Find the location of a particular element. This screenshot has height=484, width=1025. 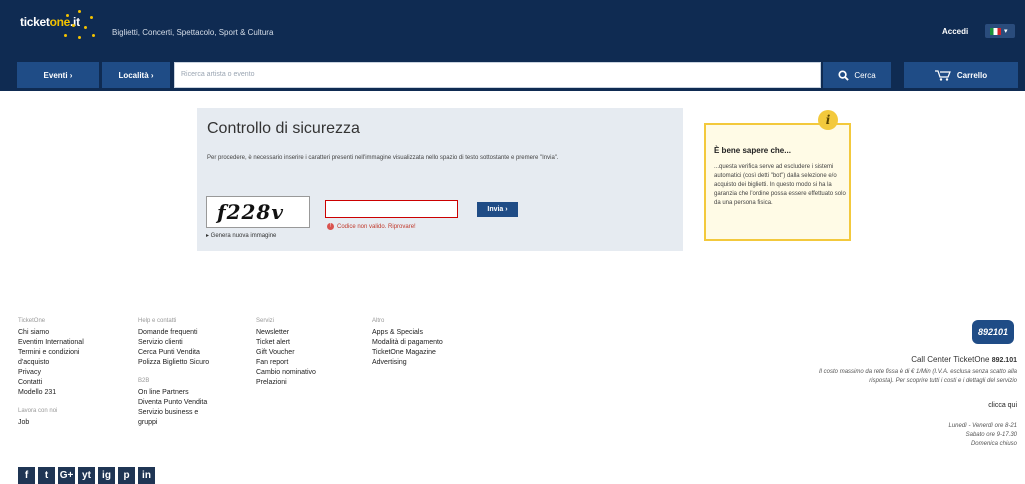

cart-button: Carrello is located at coordinates (961, 75).